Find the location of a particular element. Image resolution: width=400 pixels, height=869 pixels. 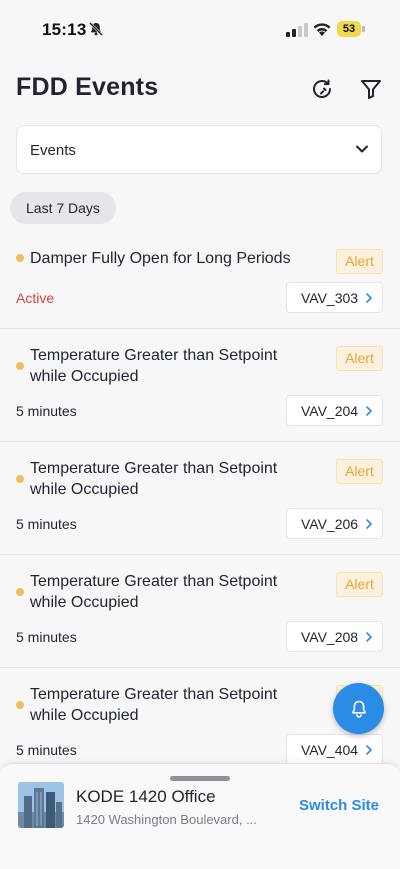

refresh-icon is located at coordinates (322, 88).